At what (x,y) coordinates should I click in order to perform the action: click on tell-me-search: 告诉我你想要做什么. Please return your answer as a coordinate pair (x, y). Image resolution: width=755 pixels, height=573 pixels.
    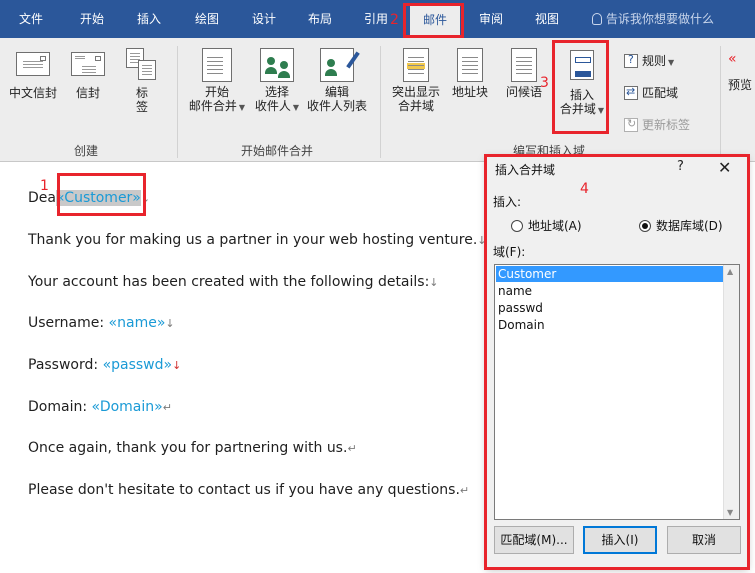
    Looking at the image, I should click on (653, 19).